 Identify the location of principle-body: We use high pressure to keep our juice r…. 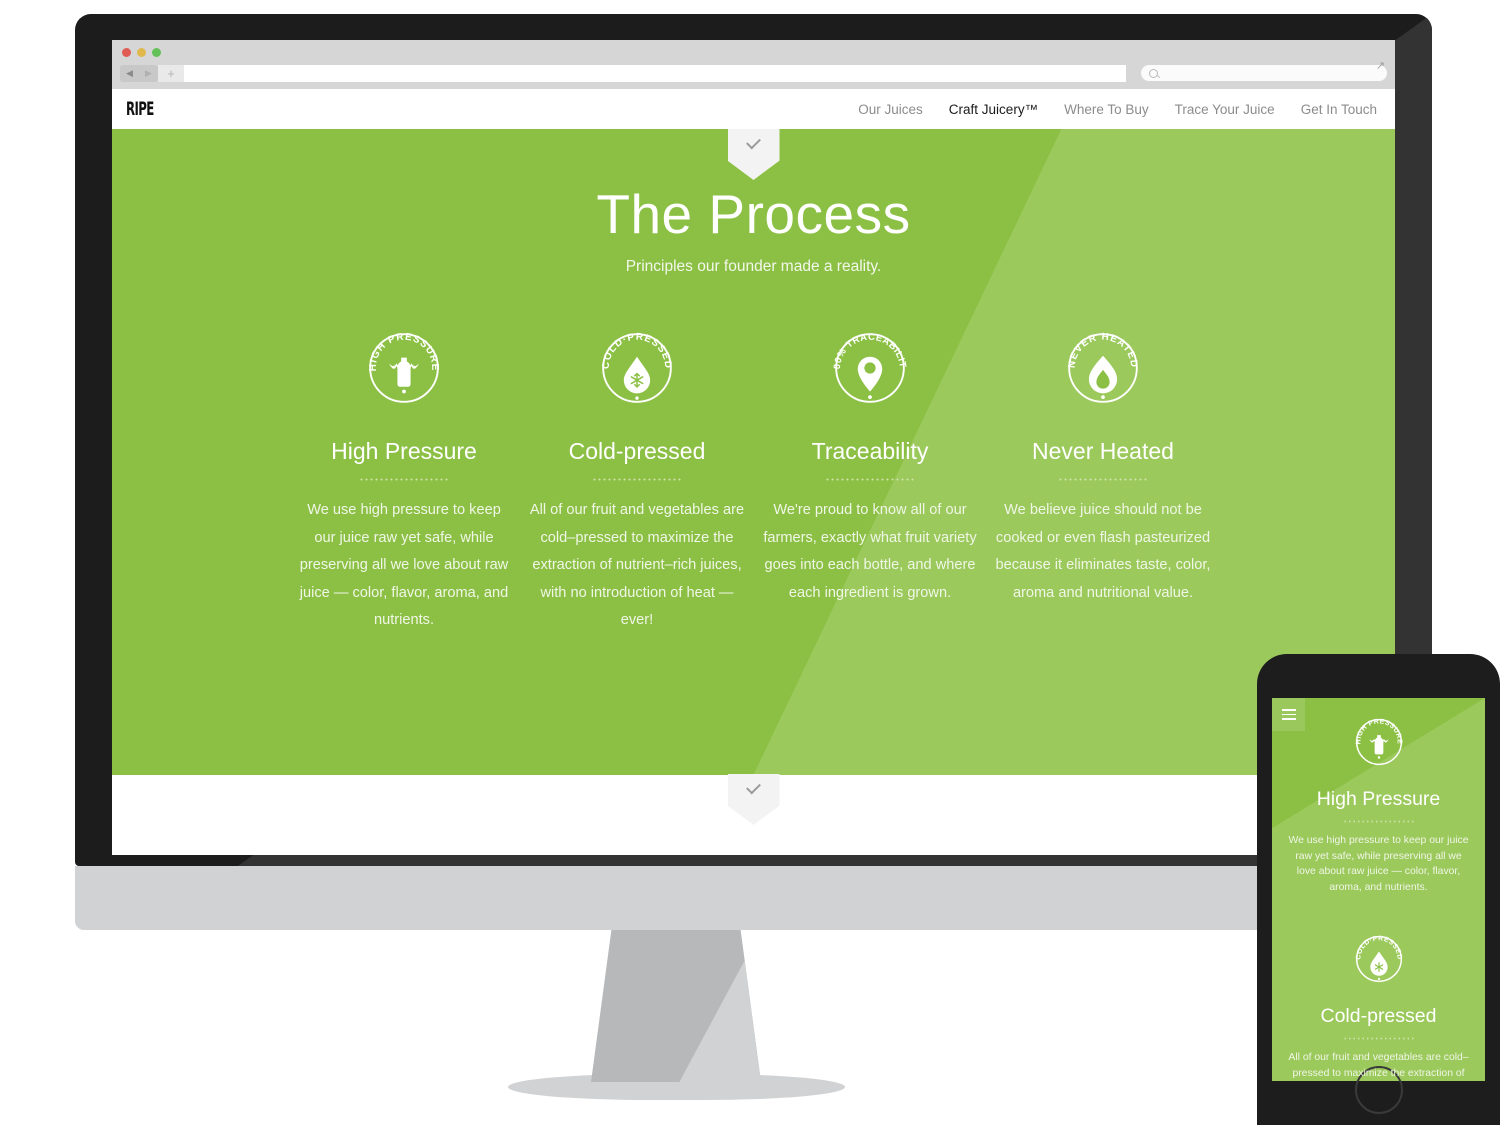
(404, 565).